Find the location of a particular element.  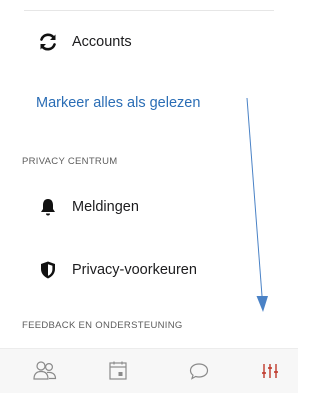

mark-all-read-link: Markeer alles als gelezen is located at coordinates (118, 103).